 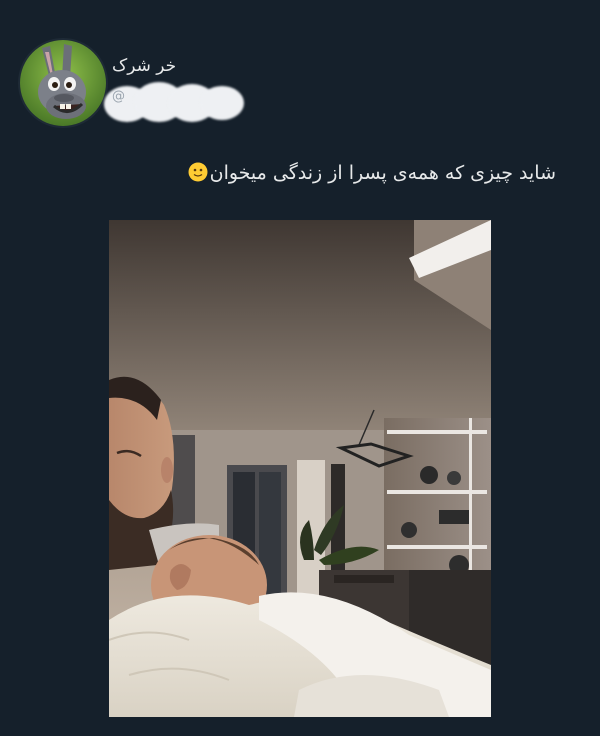 I want to click on tweet-text-content: شاید چیزی که همه‌ی پسرا از زندگی میخوان, so click(x=382, y=173).